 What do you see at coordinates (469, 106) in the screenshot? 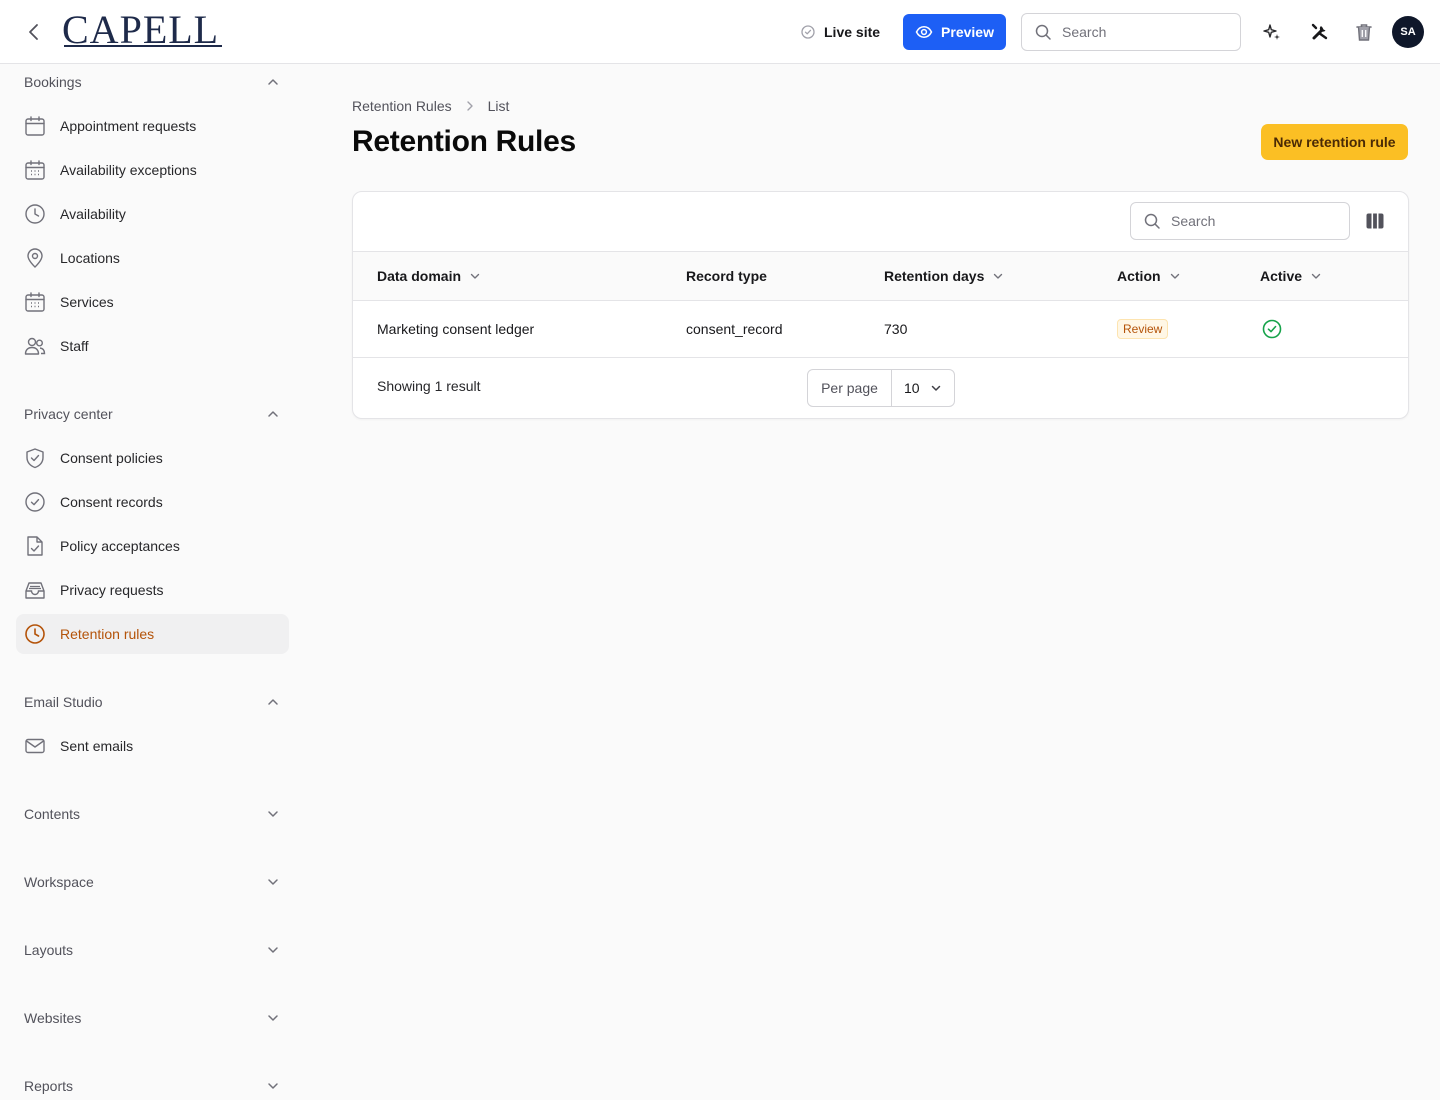
I see `chevron-right-icon` at bounding box center [469, 106].